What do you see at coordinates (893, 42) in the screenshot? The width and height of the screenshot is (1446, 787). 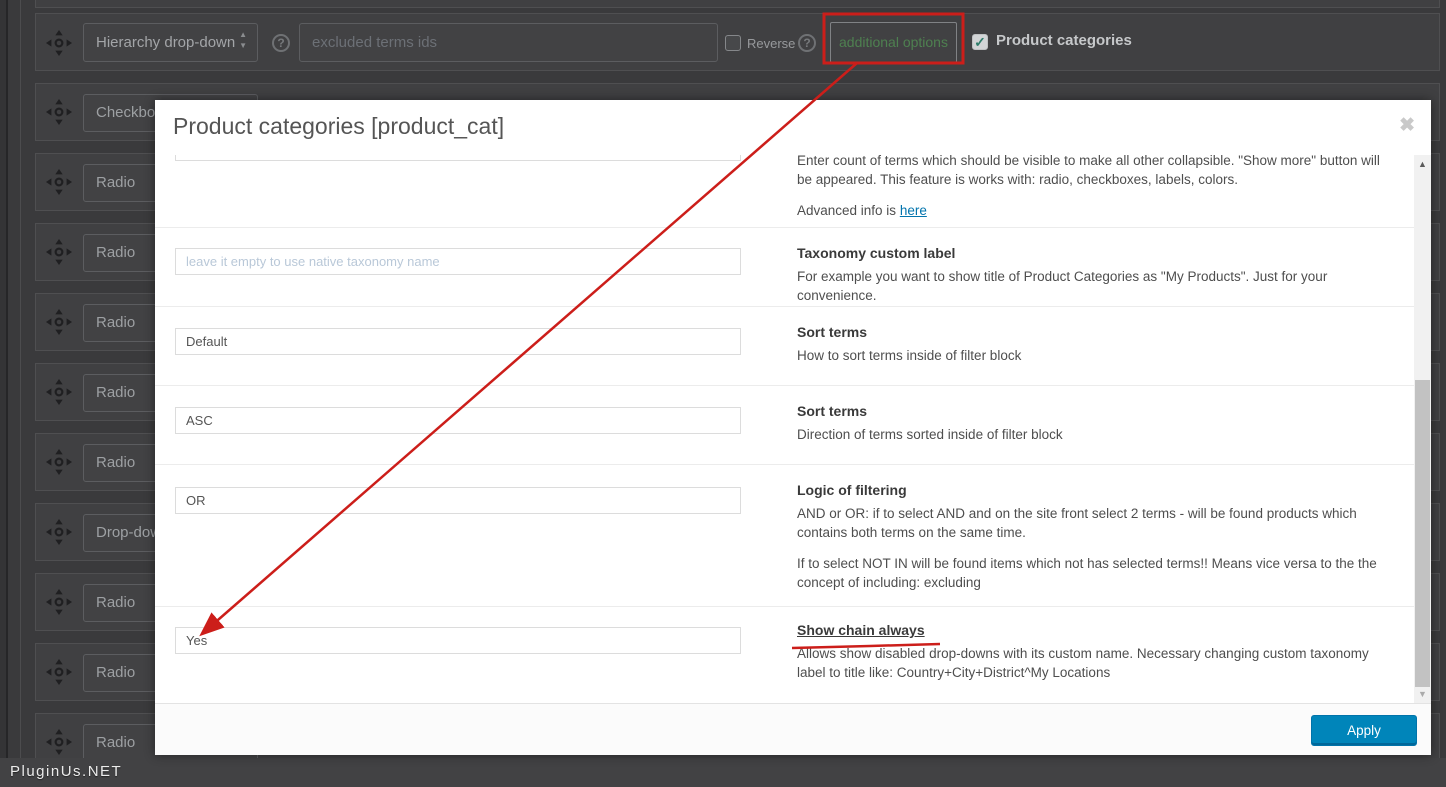 I see `additional-options-button: additional options` at bounding box center [893, 42].